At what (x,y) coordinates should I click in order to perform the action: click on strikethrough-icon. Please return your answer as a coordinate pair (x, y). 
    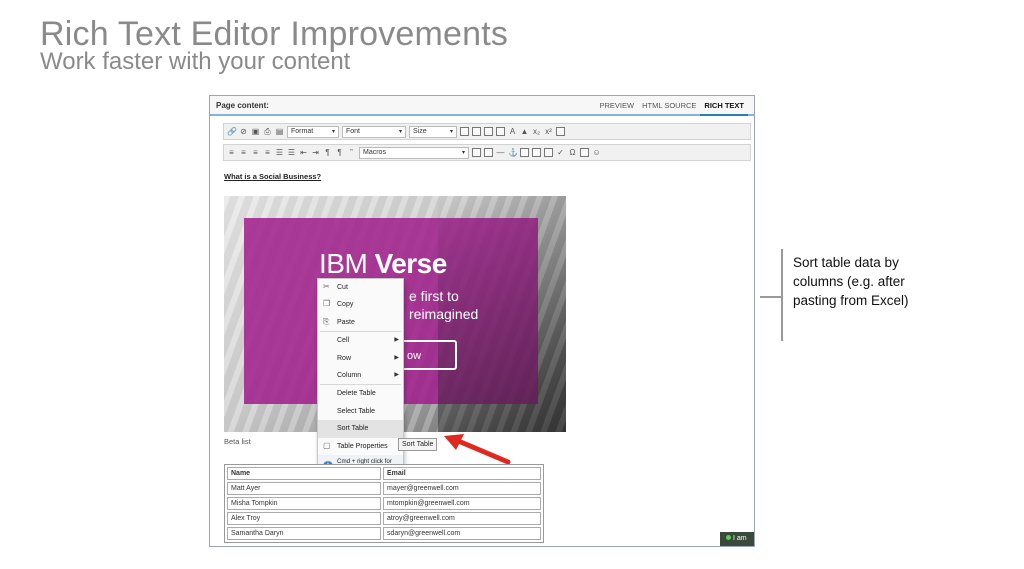
    Looking at the image, I should click on (500, 131).